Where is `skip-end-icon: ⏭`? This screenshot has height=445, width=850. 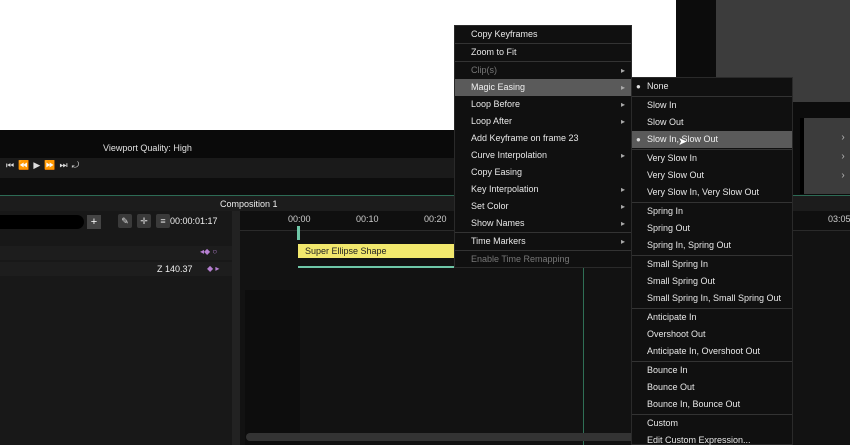
skip-end-icon: ⏭ is located at coordinates (63, 165).